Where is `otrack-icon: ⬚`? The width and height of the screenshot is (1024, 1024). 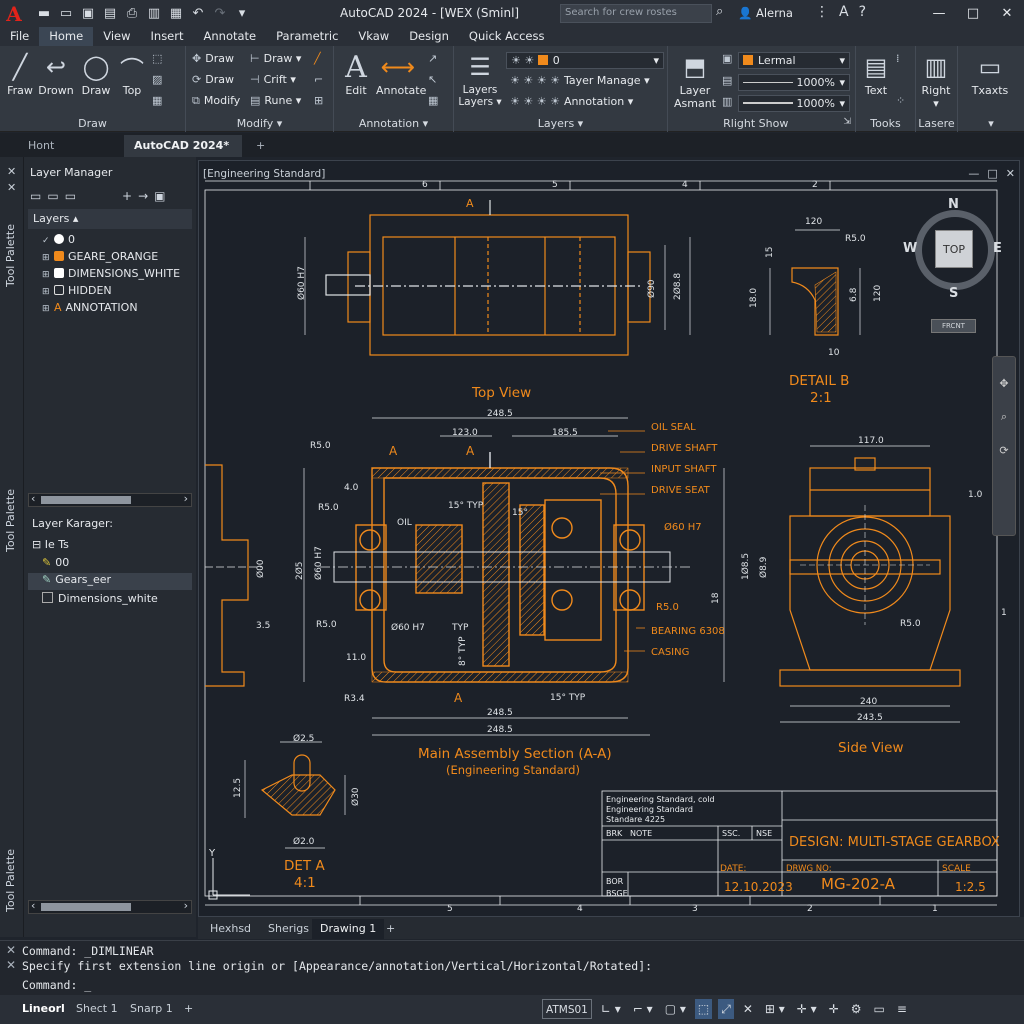
otrack-icon: ⬚ is located at coordinates (703, 1009).